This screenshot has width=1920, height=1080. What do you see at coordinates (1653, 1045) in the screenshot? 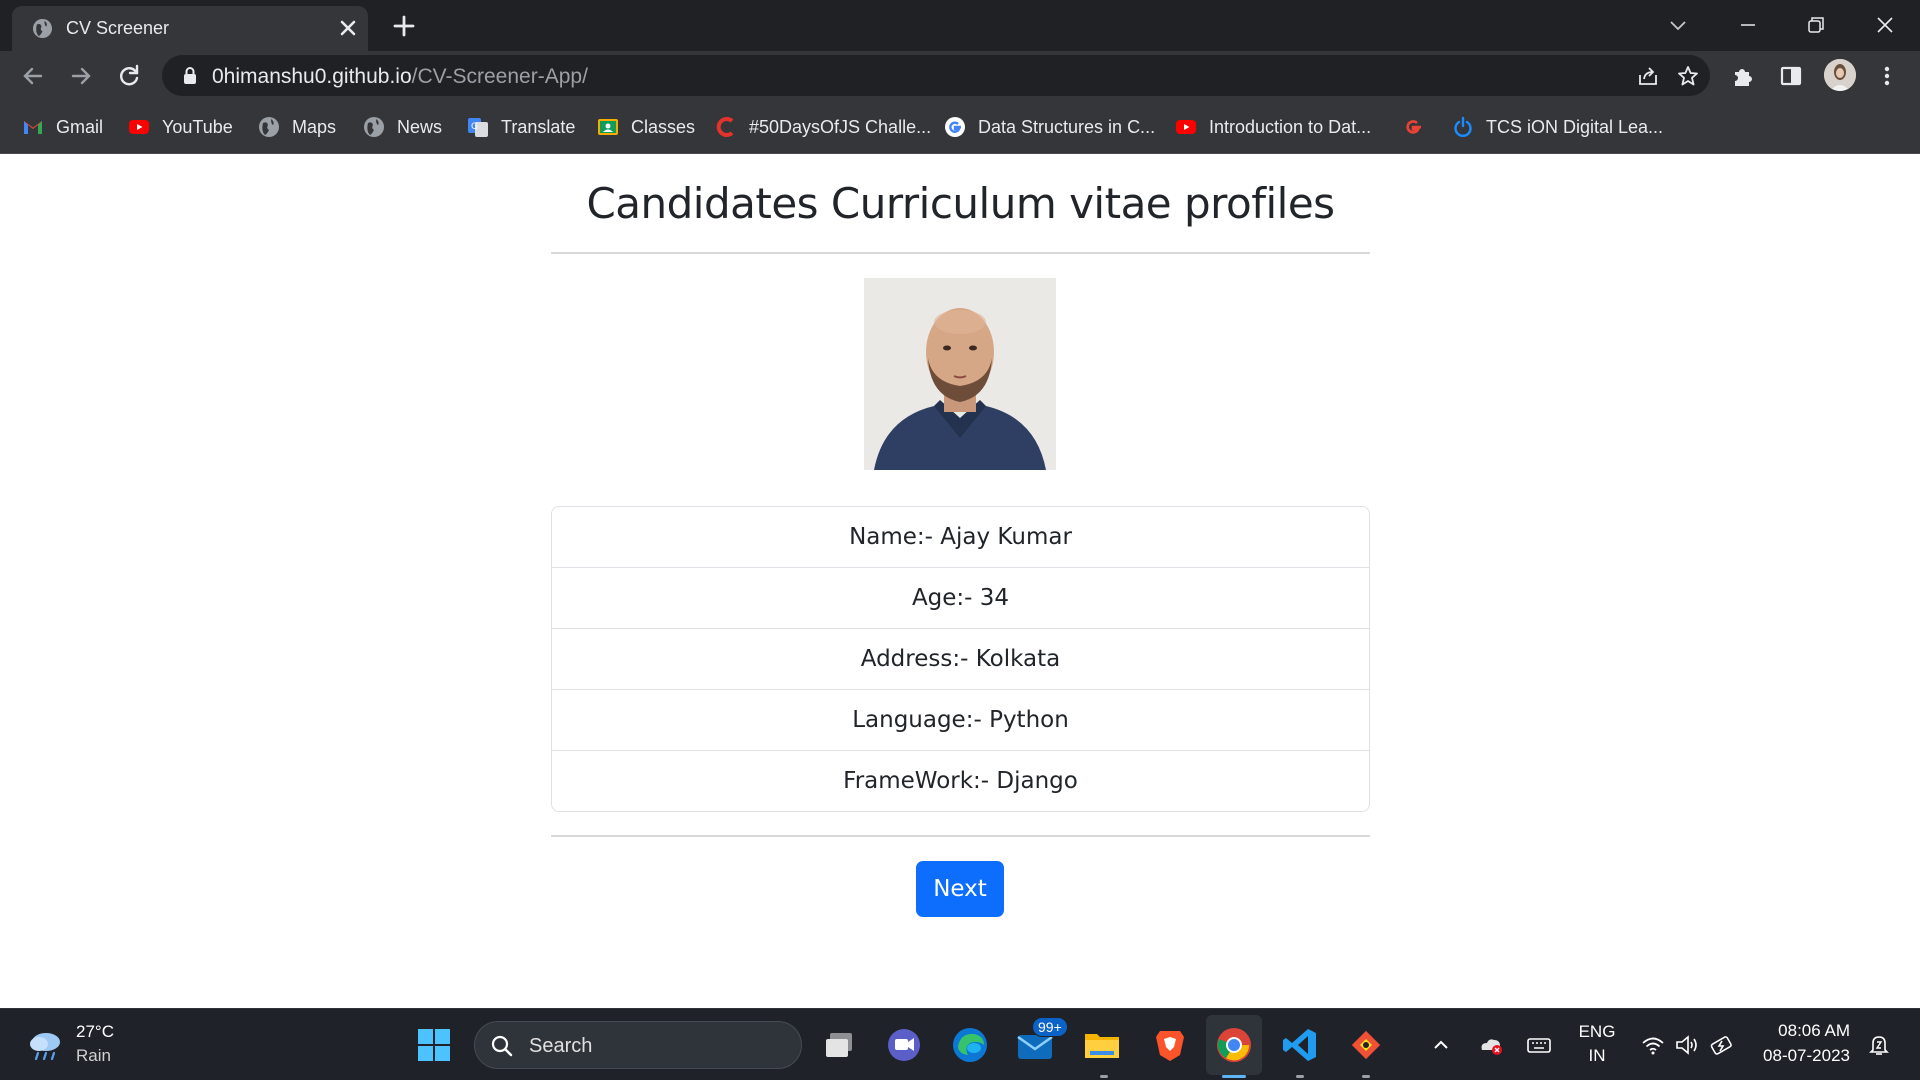
I see `wifi-icon` at bounding box center [1653, 1045].